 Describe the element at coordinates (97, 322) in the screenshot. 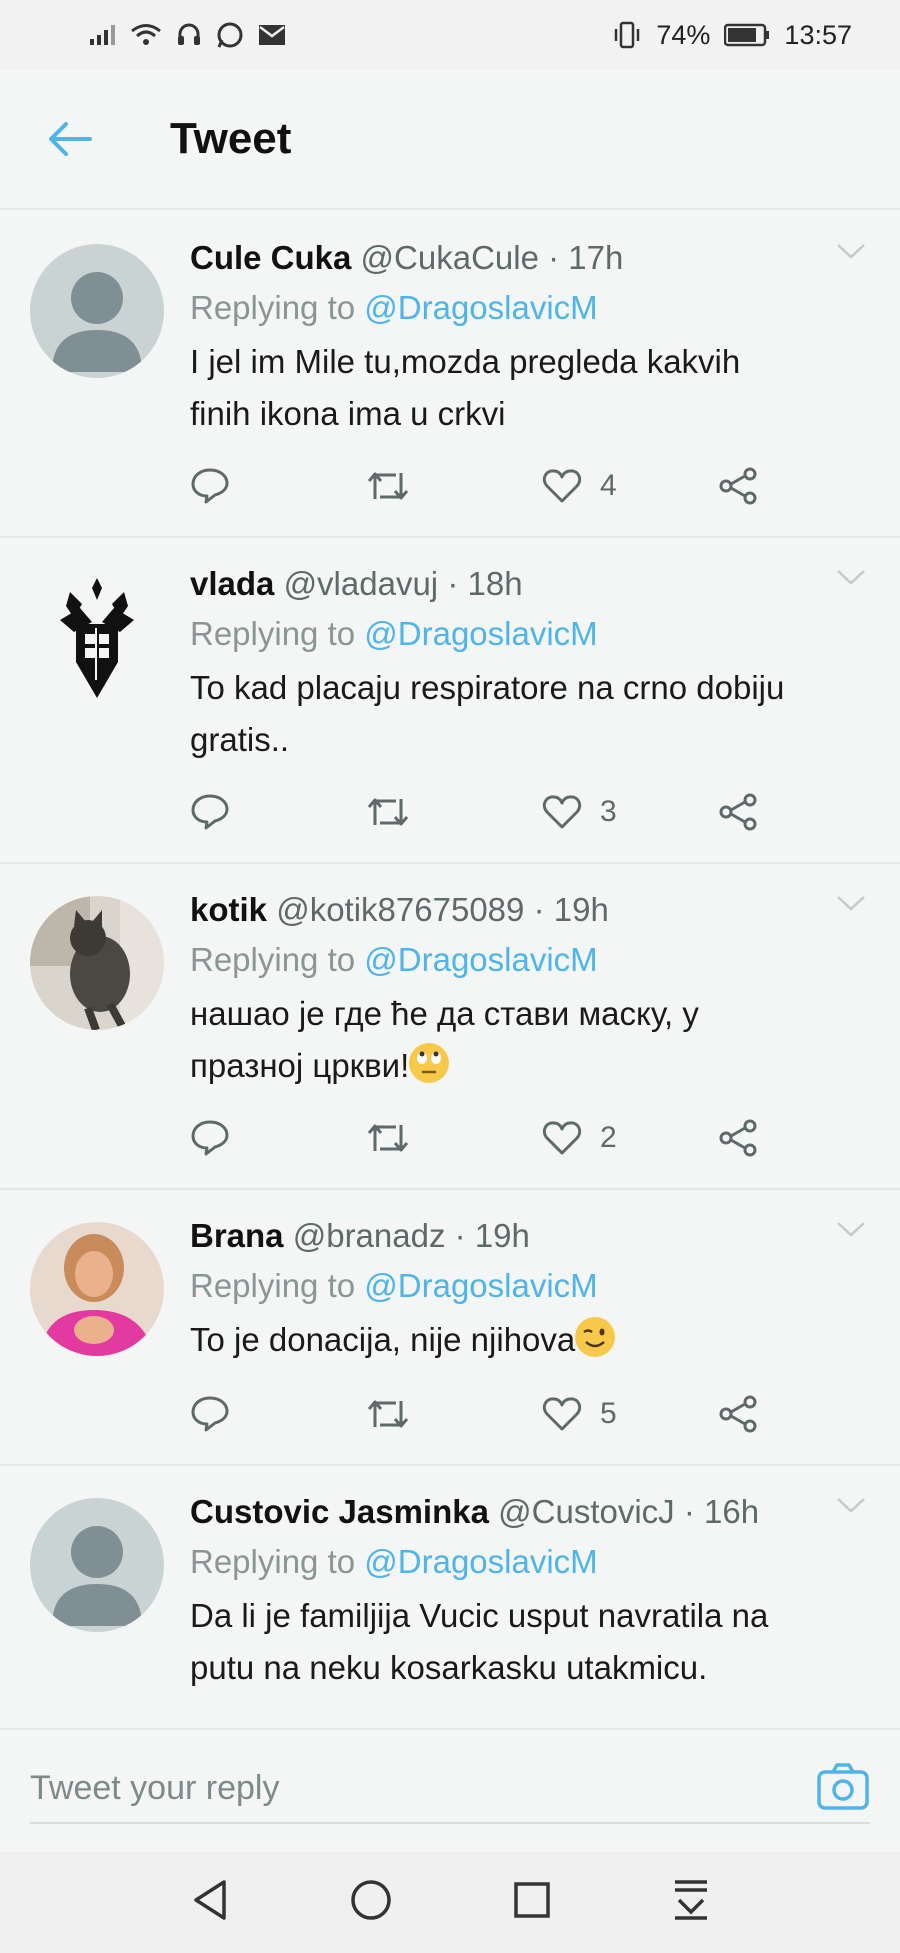

I see `default-avatar-icon` at that location.